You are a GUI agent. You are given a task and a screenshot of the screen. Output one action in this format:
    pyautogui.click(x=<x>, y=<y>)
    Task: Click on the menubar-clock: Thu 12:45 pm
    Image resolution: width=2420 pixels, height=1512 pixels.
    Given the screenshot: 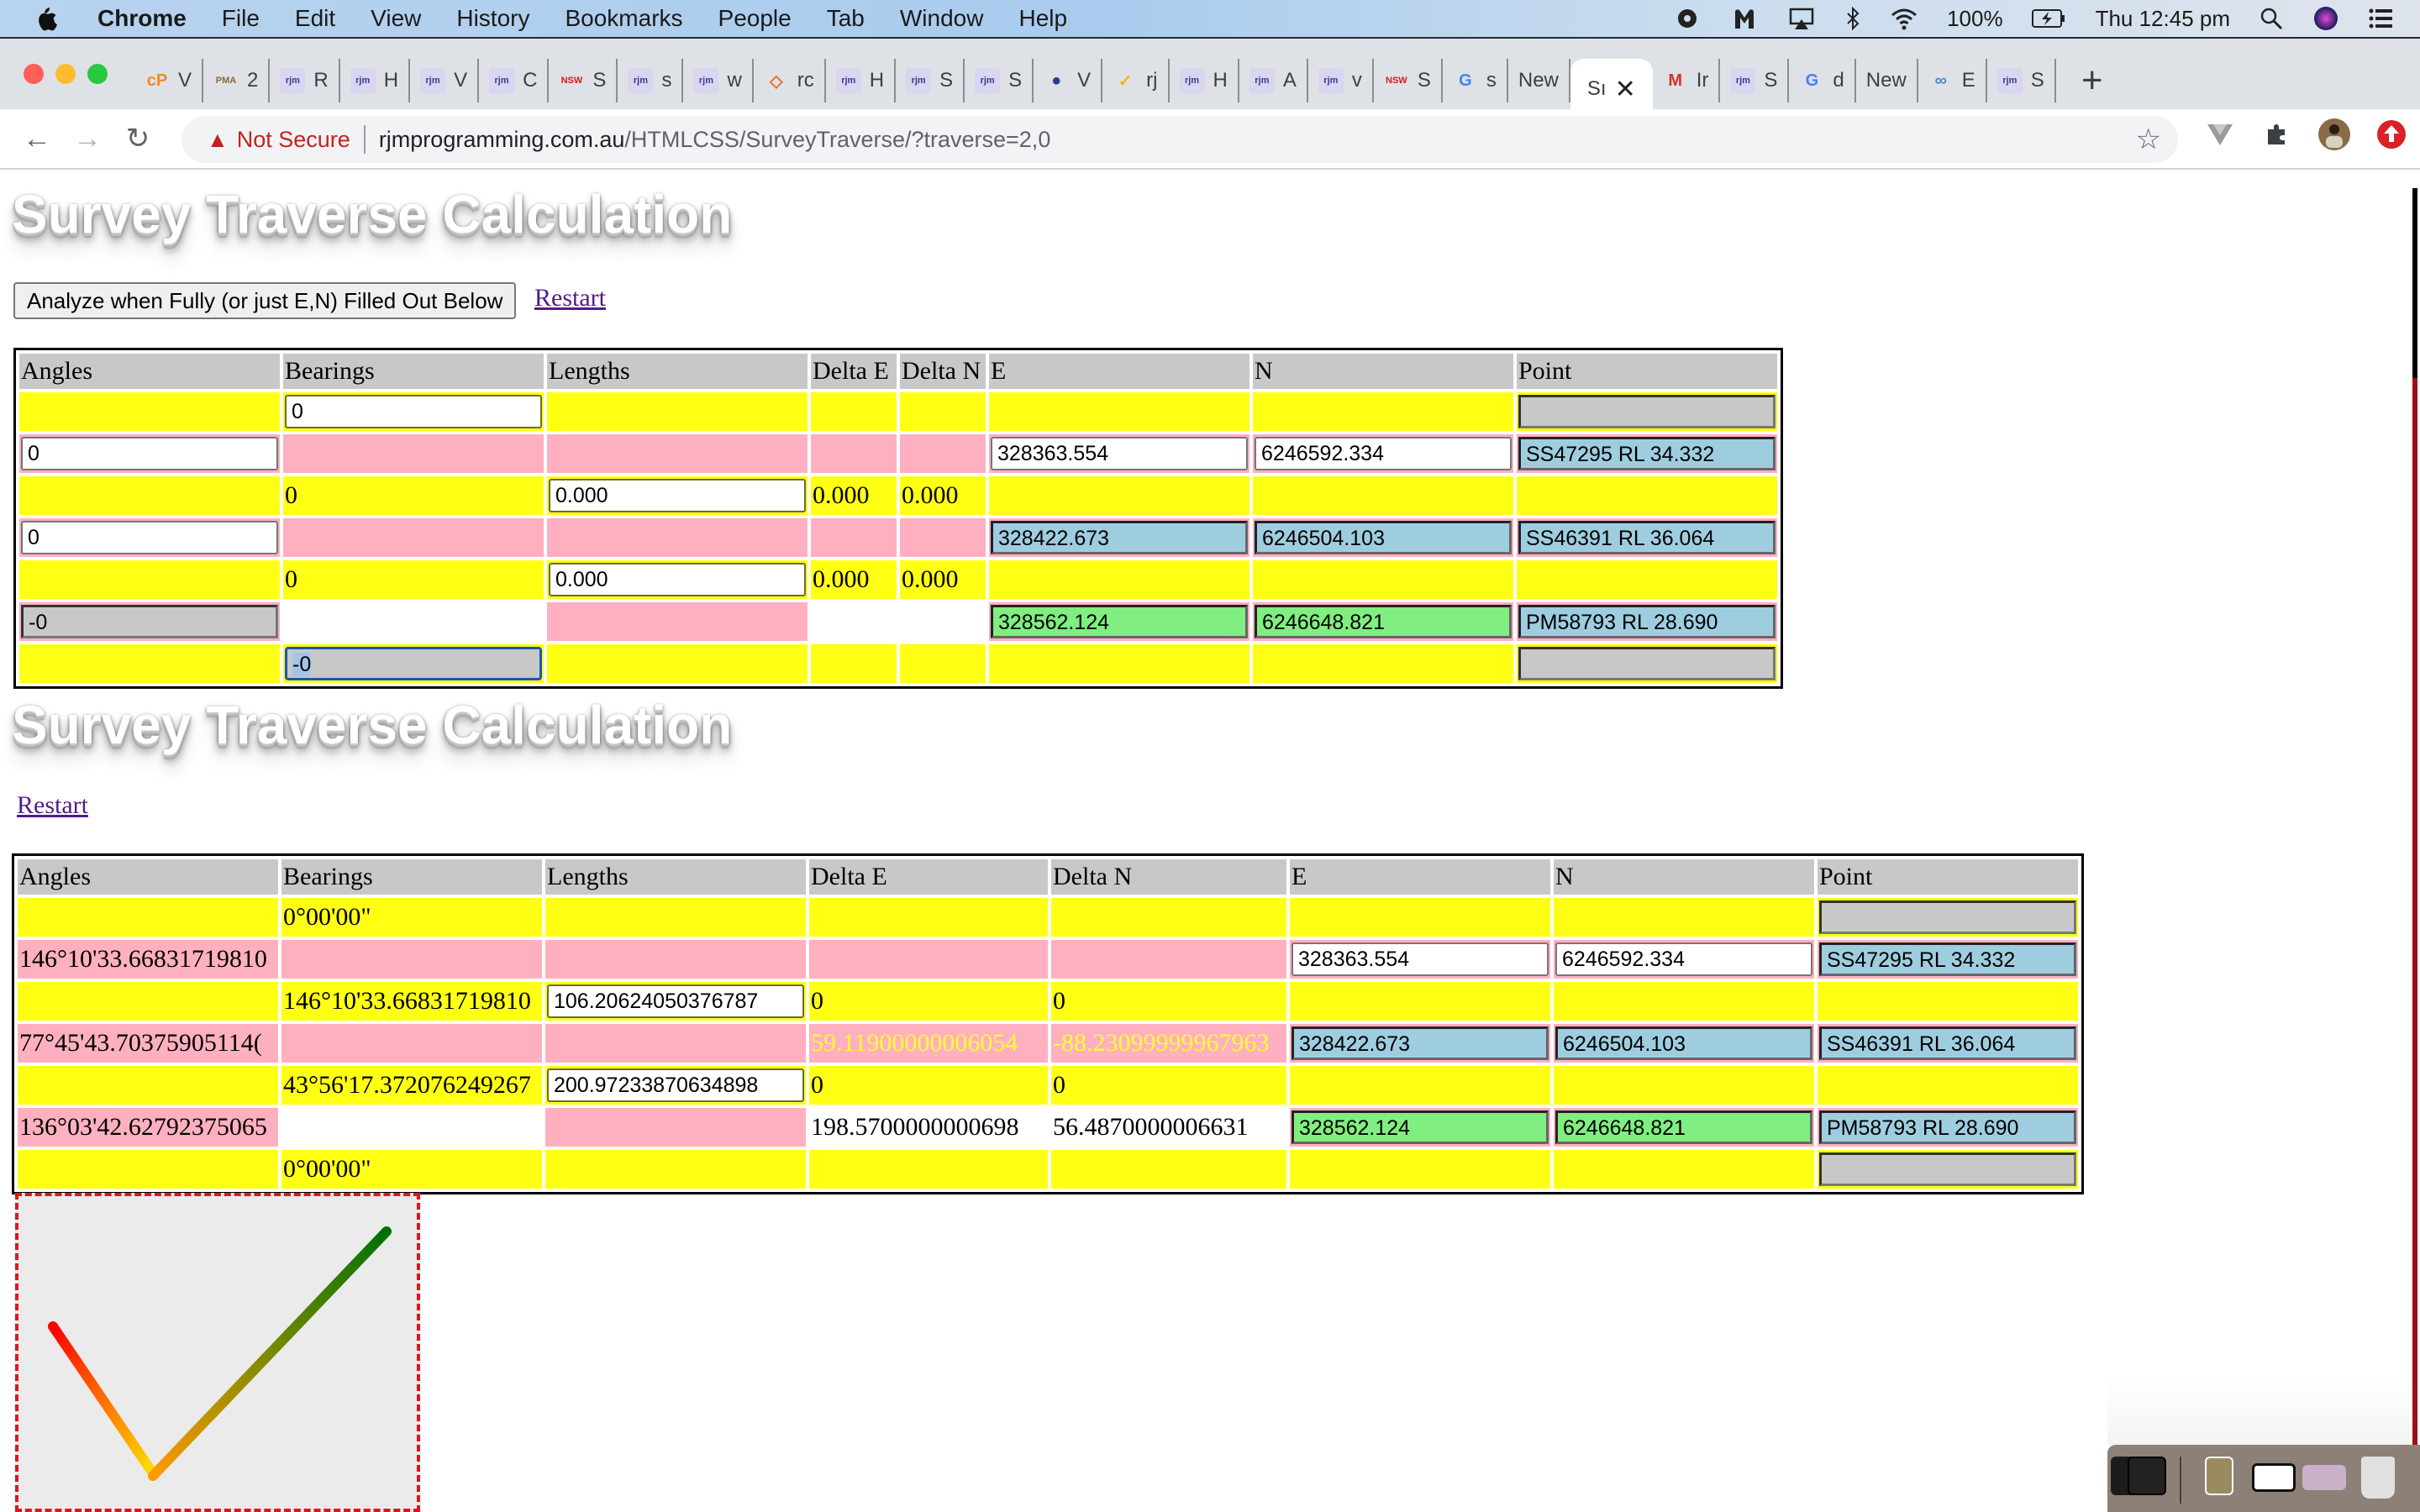 What is the action you would take?
    pyautogui.click(x=2163, y=19)
    